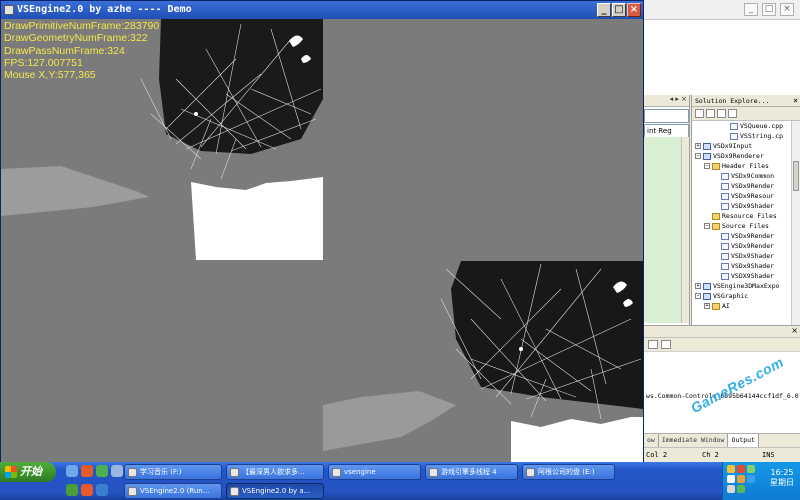 Image resolution: width=800 pixels, height=500 pixels. What do you see at coordinates (743, 440) in the screenshot?
I see `output-tab: Output` at bounding box center [743, 440].